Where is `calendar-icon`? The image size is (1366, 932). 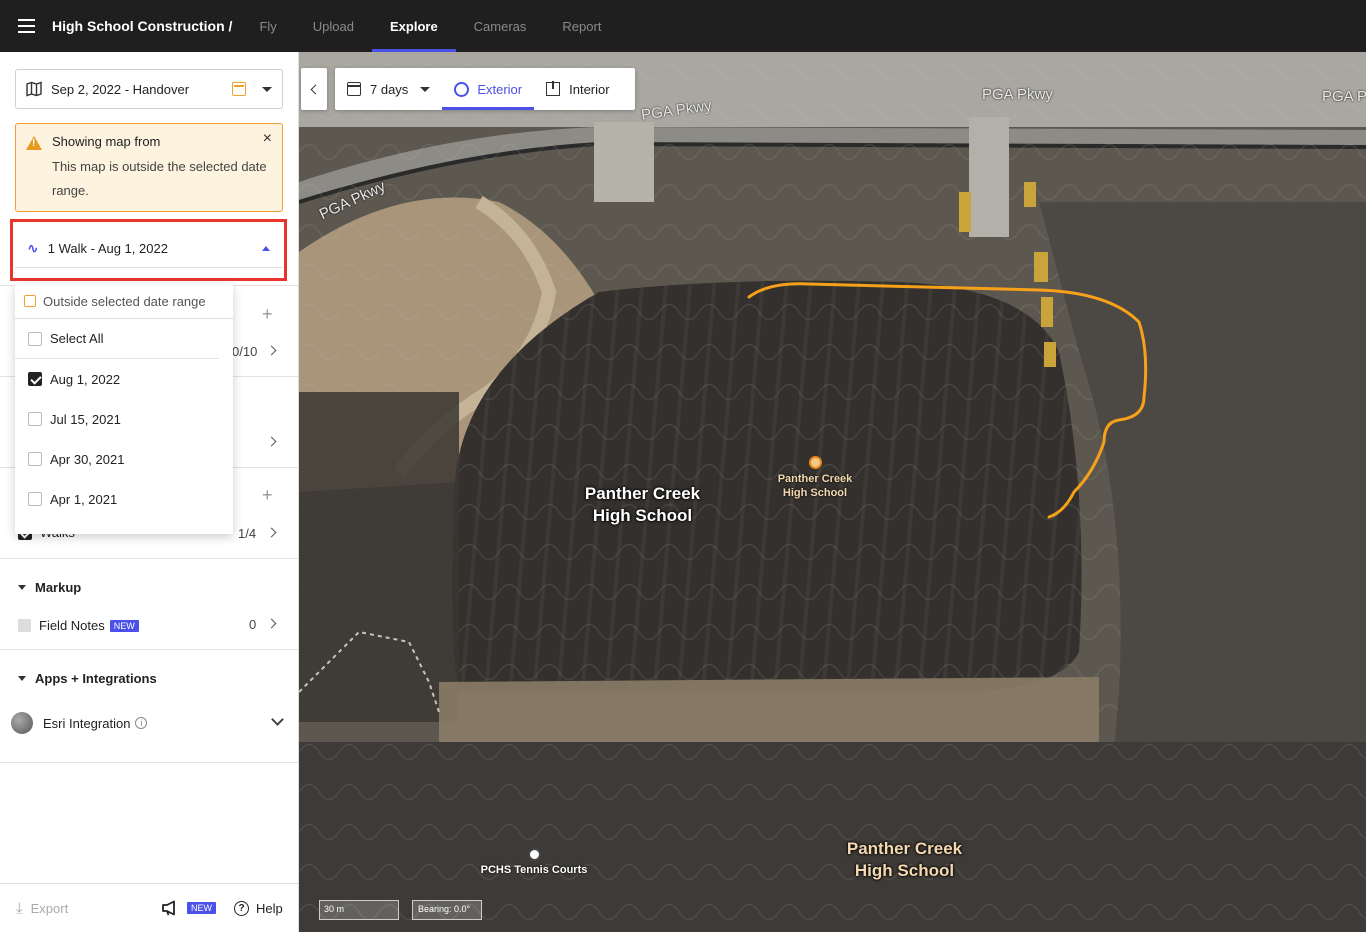
calendar-icon is located at coordinates (354, 89).